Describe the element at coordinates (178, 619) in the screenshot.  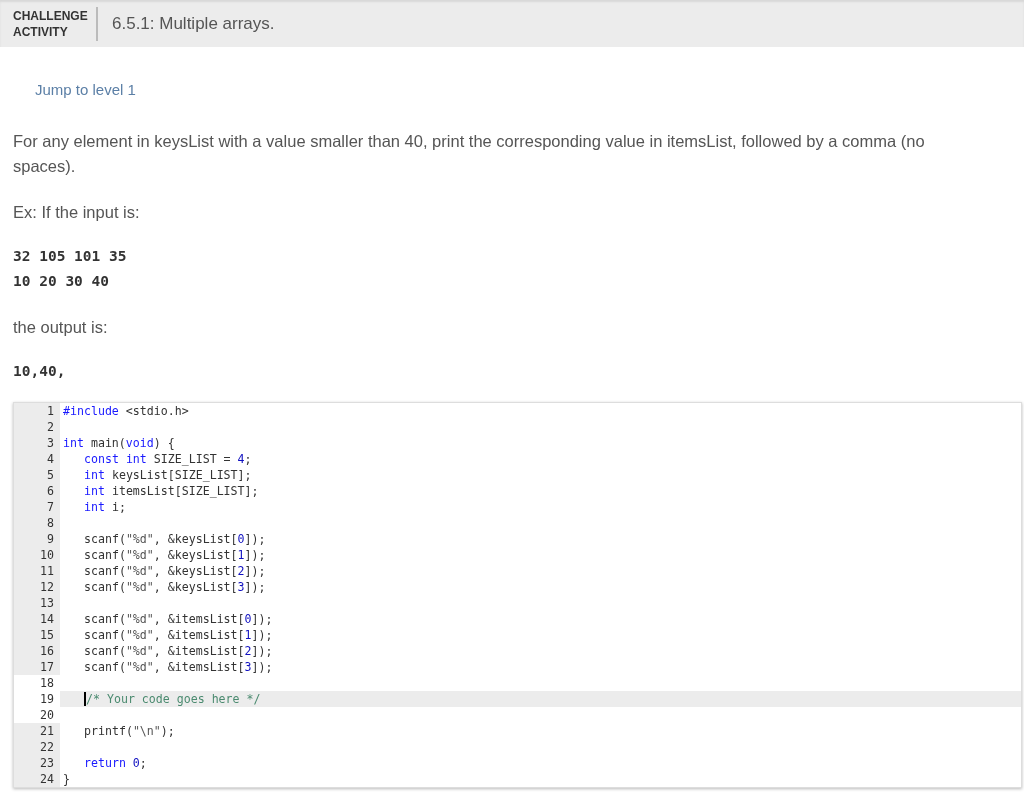
I see `code-line: scanf("%d", &itemsList[0]);` at that location.